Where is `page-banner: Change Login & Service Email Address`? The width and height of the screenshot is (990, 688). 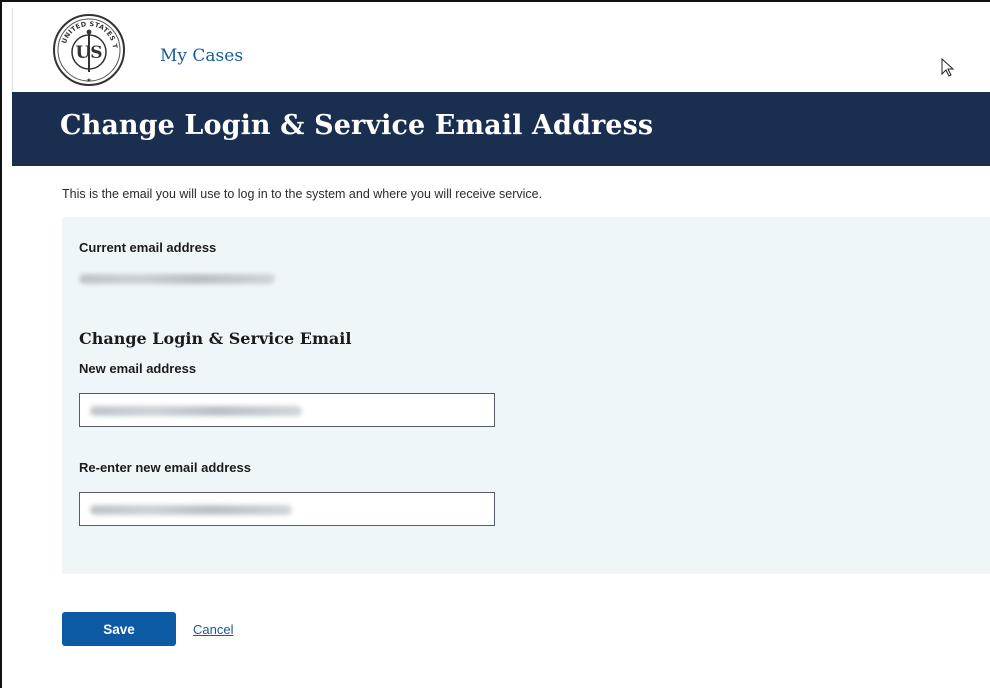
page-banner: Change Login & Service Email Address is located at coordinates (501, 129).